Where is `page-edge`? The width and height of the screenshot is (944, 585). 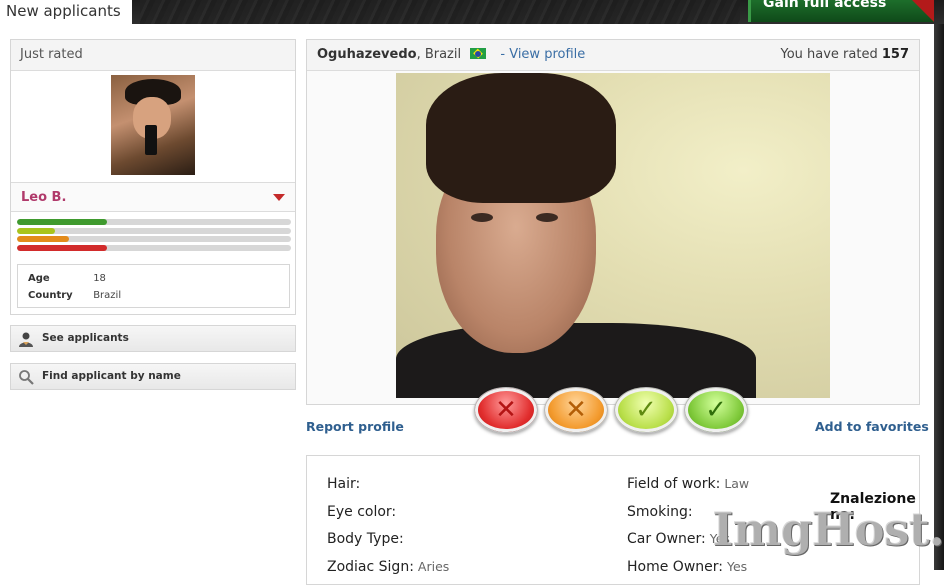
page-edge is located at coordinates (939, 297).